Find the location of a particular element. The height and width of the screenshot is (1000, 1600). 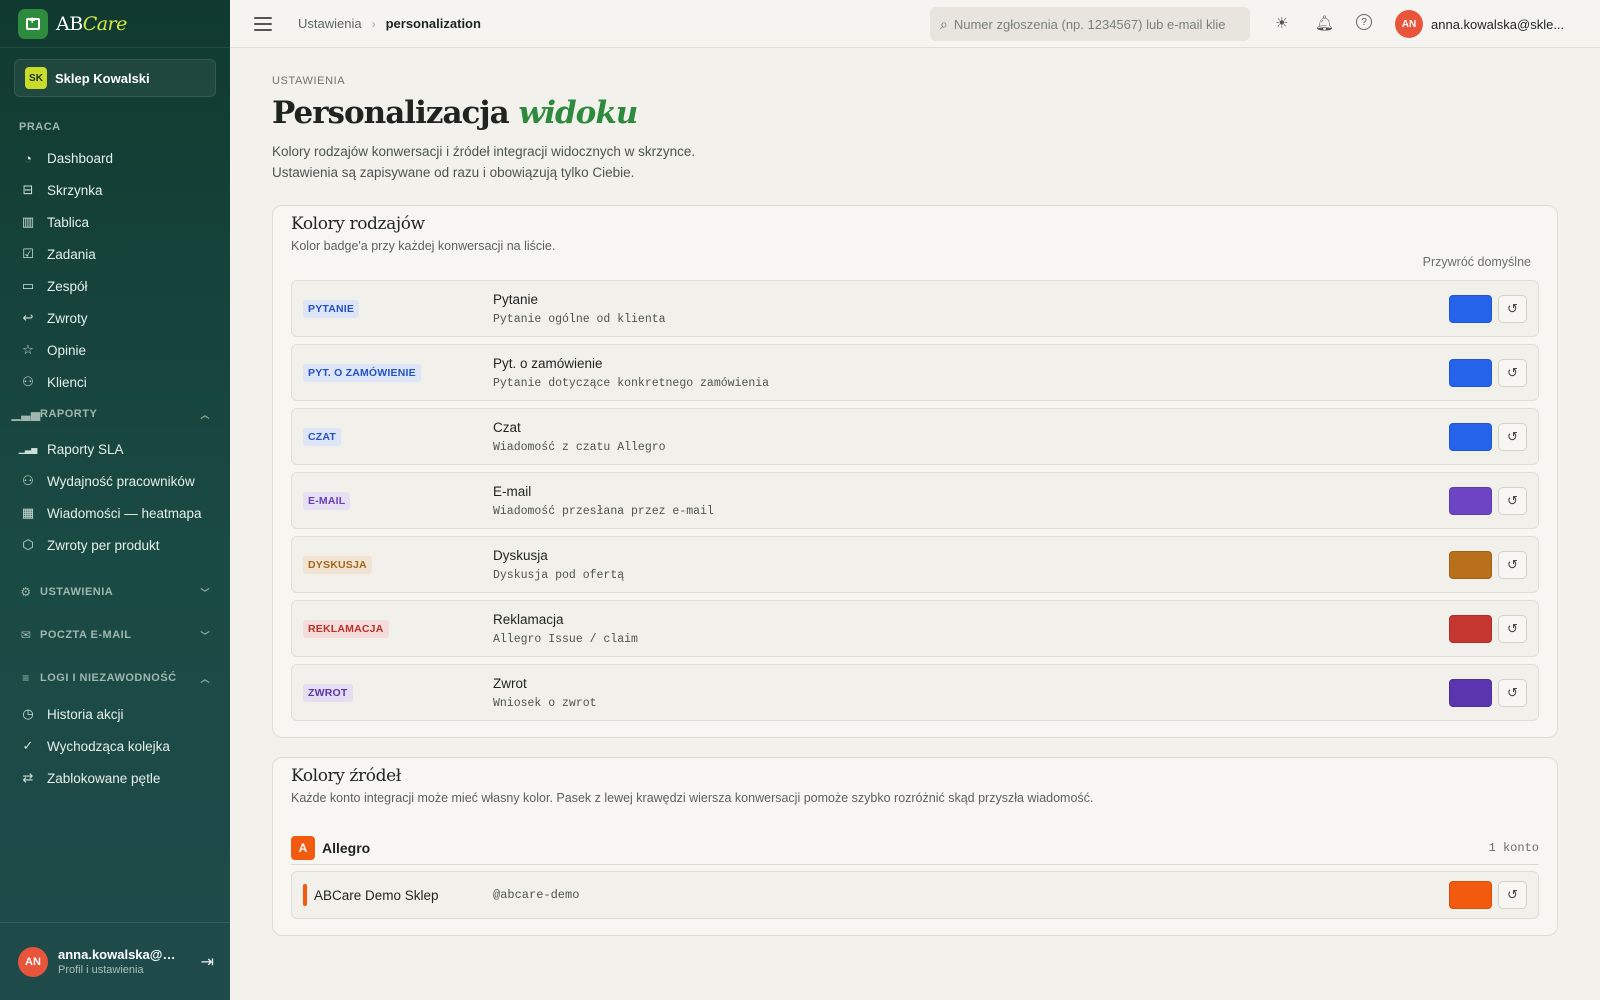

type-description: Wiadomość z czatu Allegro is located at coordinates (579, 447).